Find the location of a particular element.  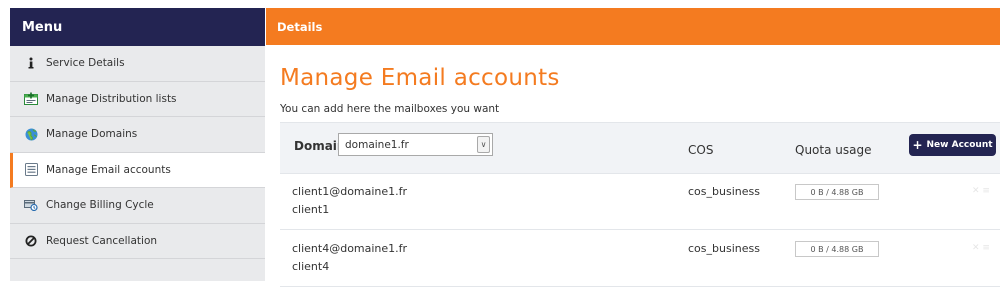

sidebar-item-label: Service Details is located at coordinates (85, 63).